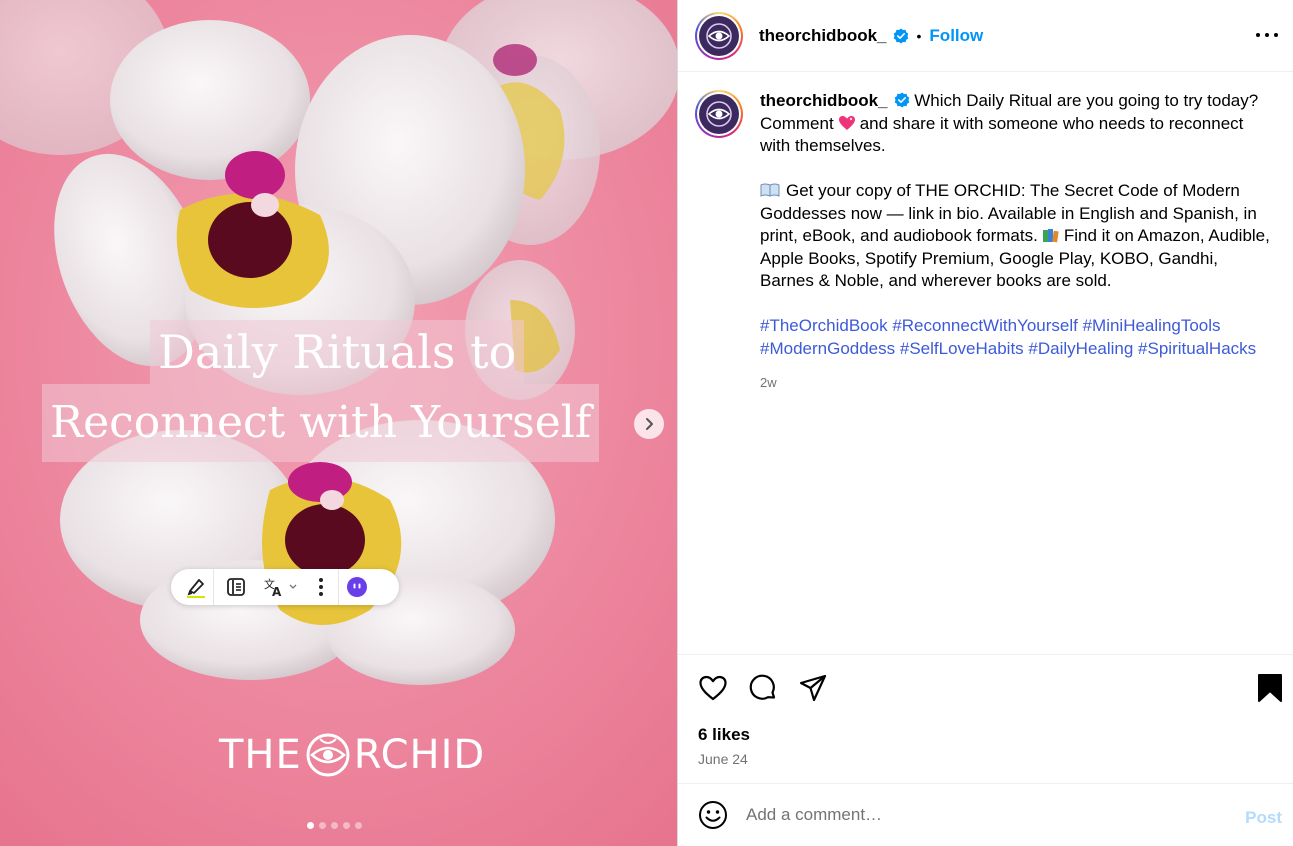 The image size is (1293, 846). I want to click on media-title-line-2: Reconnect with Yourself, so click(321, 423).